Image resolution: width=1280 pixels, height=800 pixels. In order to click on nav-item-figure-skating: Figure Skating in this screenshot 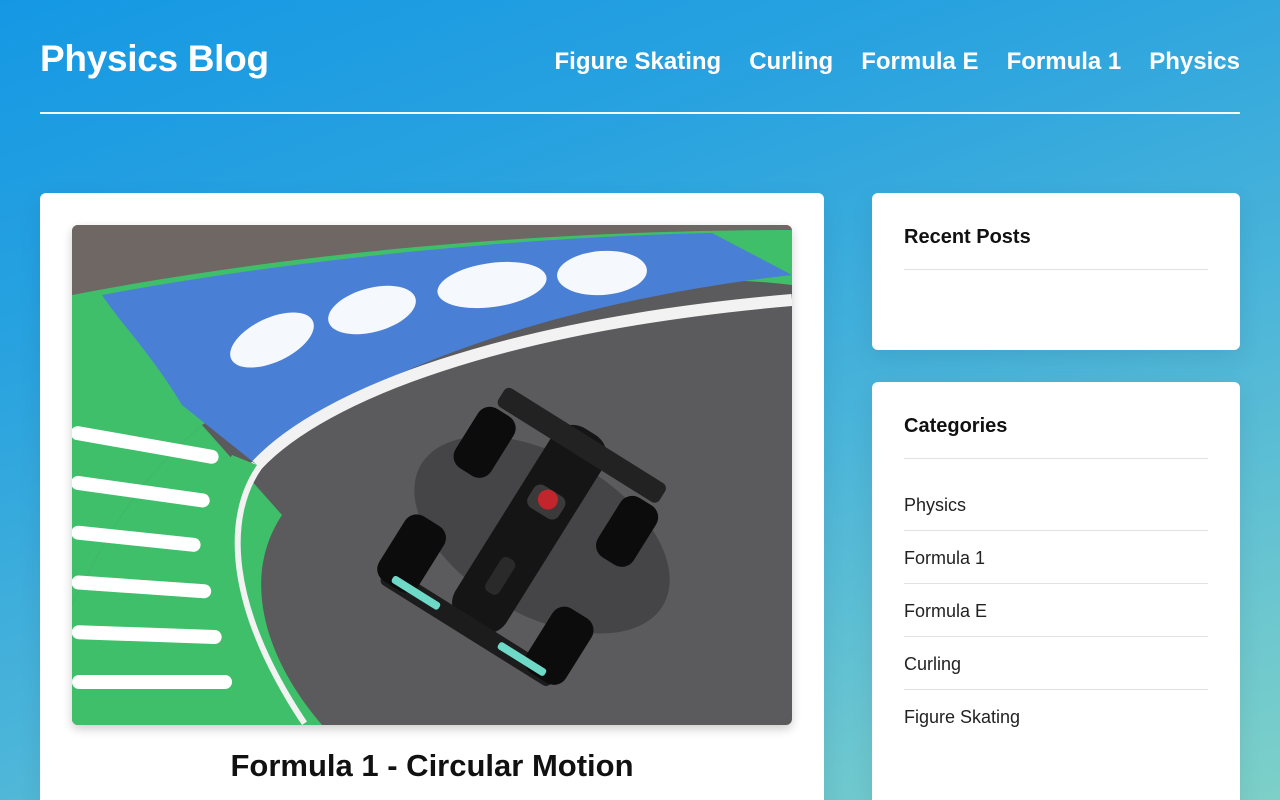, I will do `click(638, 62)`.